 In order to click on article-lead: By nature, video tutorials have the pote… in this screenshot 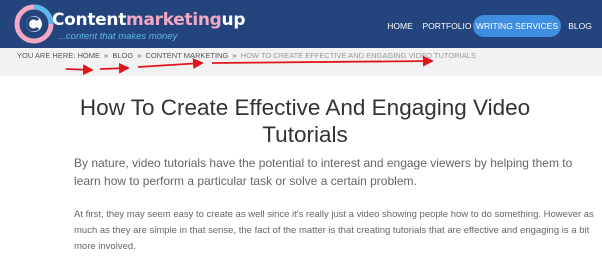, I will do `click(323, 172)`.